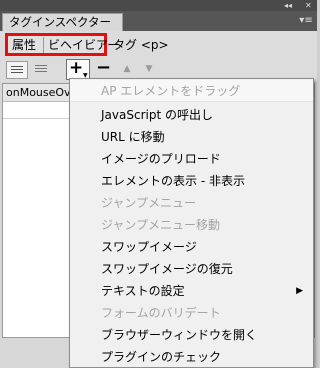  Describe the element at coordinates (81, 45) in the screenshot. I see `tab-behaviors: ビヘイビアー` at that location.